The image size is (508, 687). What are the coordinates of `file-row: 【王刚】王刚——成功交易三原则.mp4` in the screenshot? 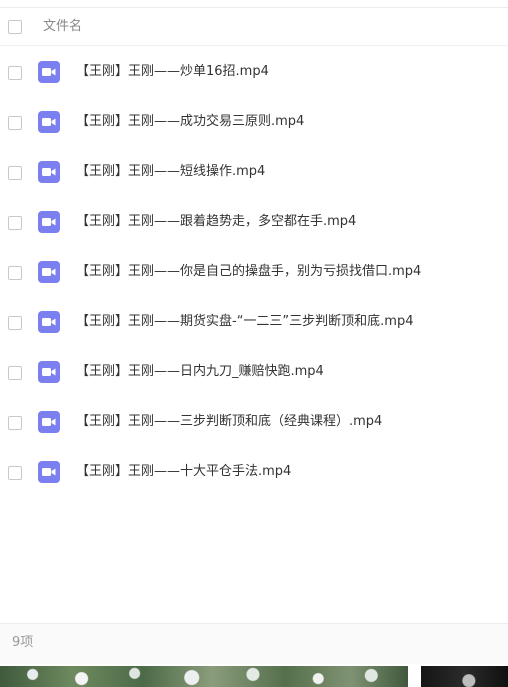 It's located at (254, 123).